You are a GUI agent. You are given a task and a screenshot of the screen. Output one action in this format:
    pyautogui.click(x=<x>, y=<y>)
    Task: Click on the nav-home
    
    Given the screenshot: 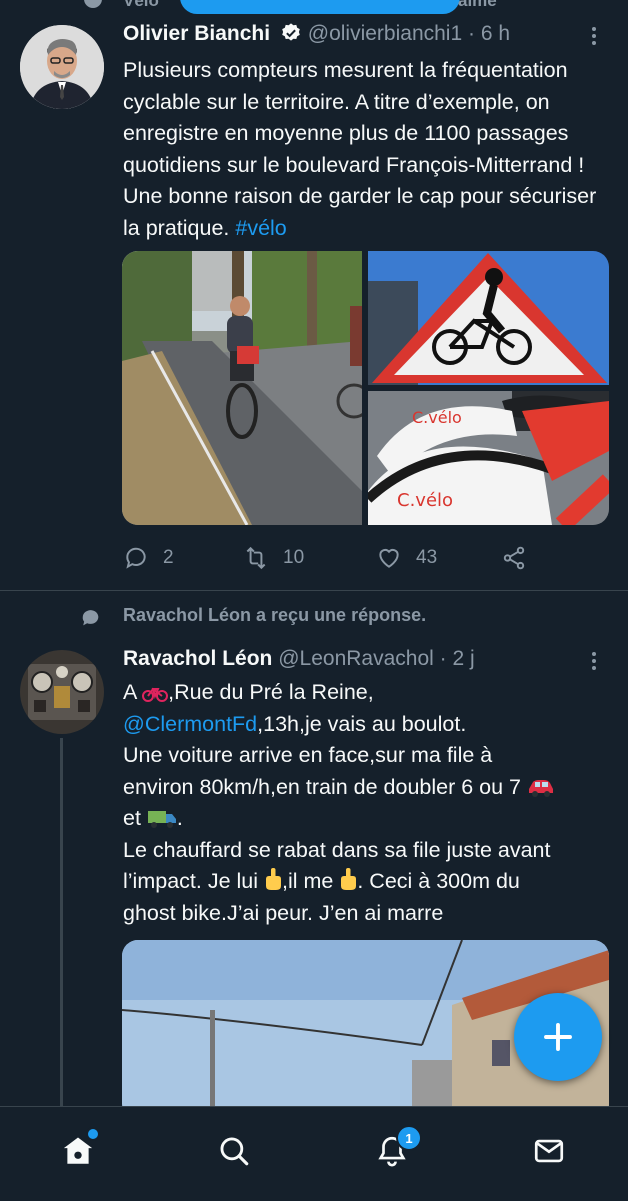 What is the action you would take?
    pyautogui.click(x=78, y=1150)
    